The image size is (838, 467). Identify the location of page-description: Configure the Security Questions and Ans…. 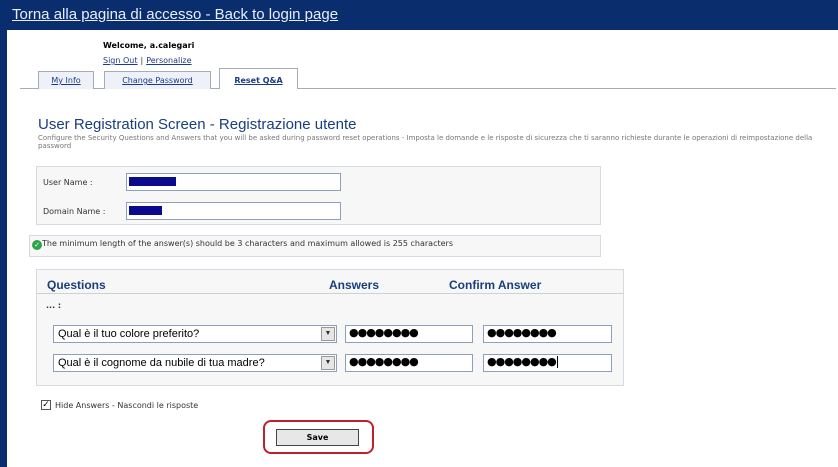
(425, 142).